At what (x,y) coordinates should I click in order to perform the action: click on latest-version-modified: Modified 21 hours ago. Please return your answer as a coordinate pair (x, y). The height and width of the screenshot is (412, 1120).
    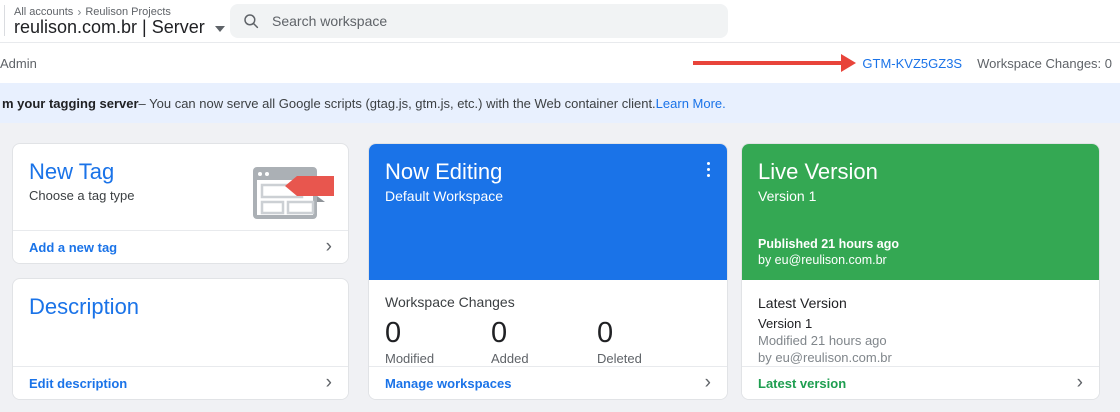
    Looking at the image, I should click on (822, 341).